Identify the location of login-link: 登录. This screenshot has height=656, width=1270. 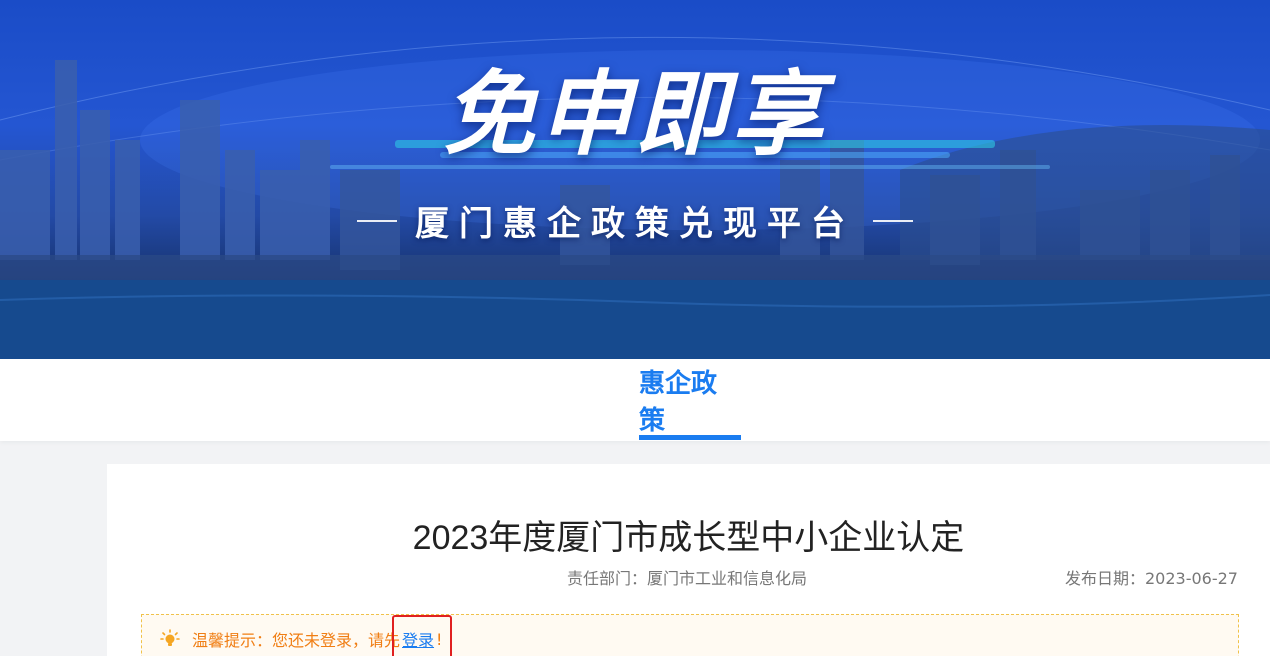
(422, 635).